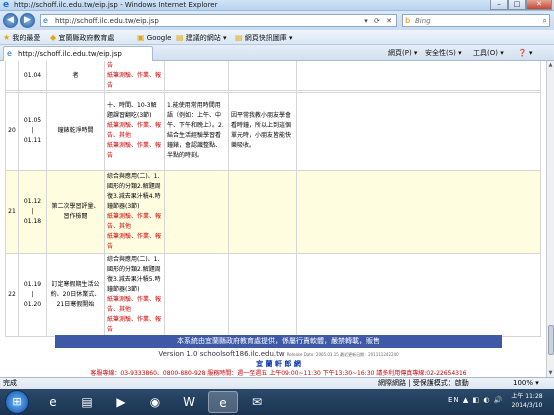 The image size is (554, 415). I want to click on favorites-item-suggested: ▤ 建議的網站 ▾, so click(201, 37).